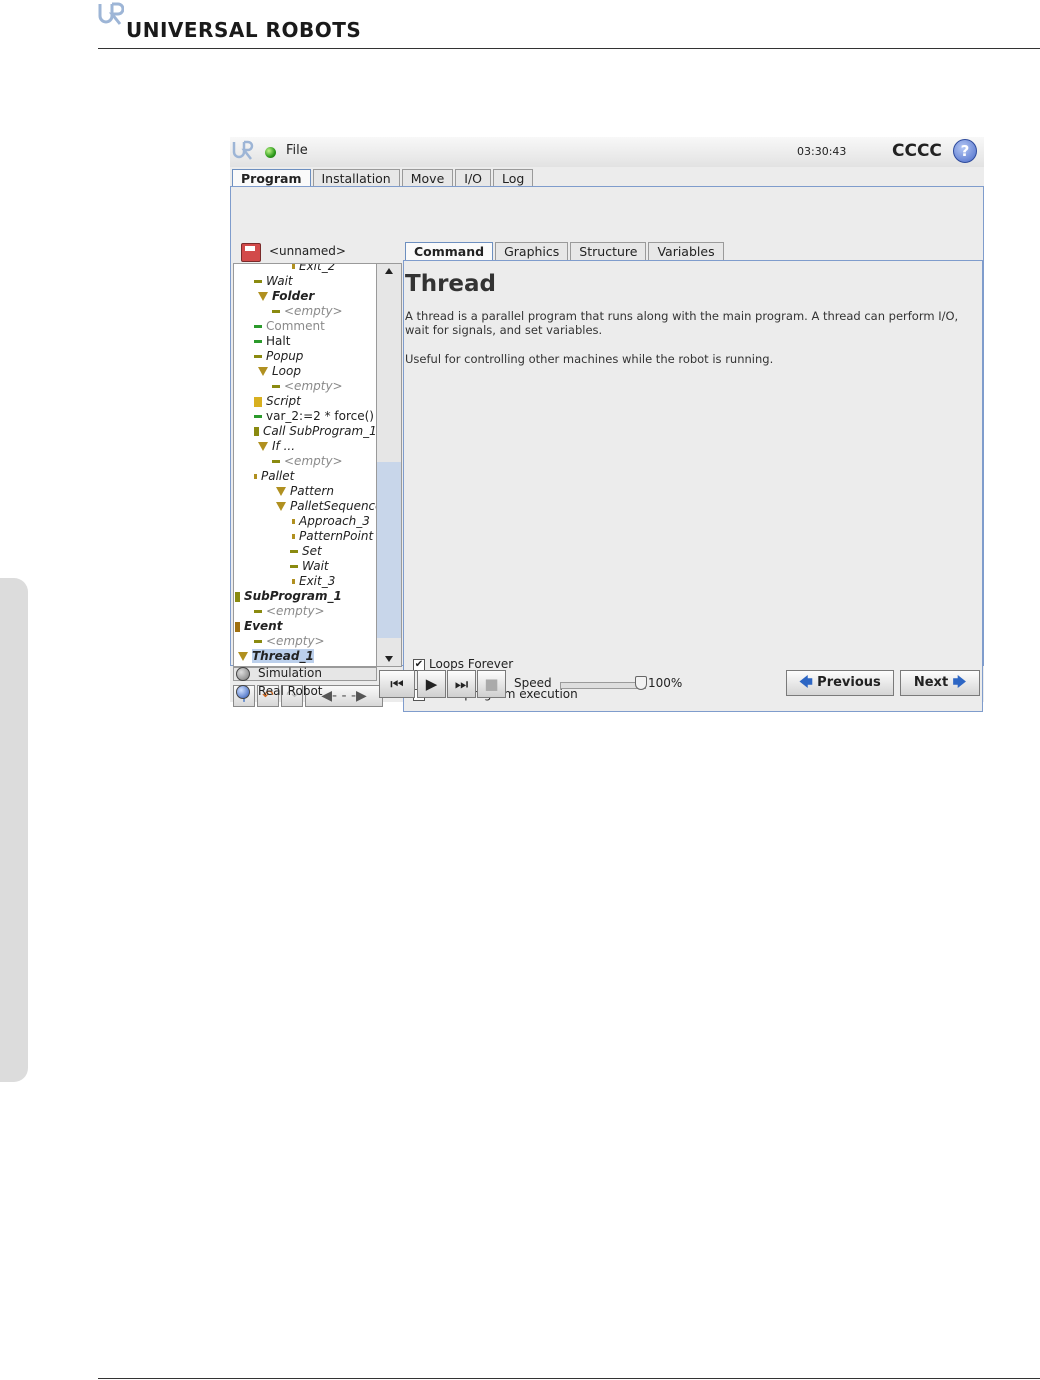 The height and width of the screenshot is (1380, 1040). I want to click on tree-node: Script, so click(277, 401).